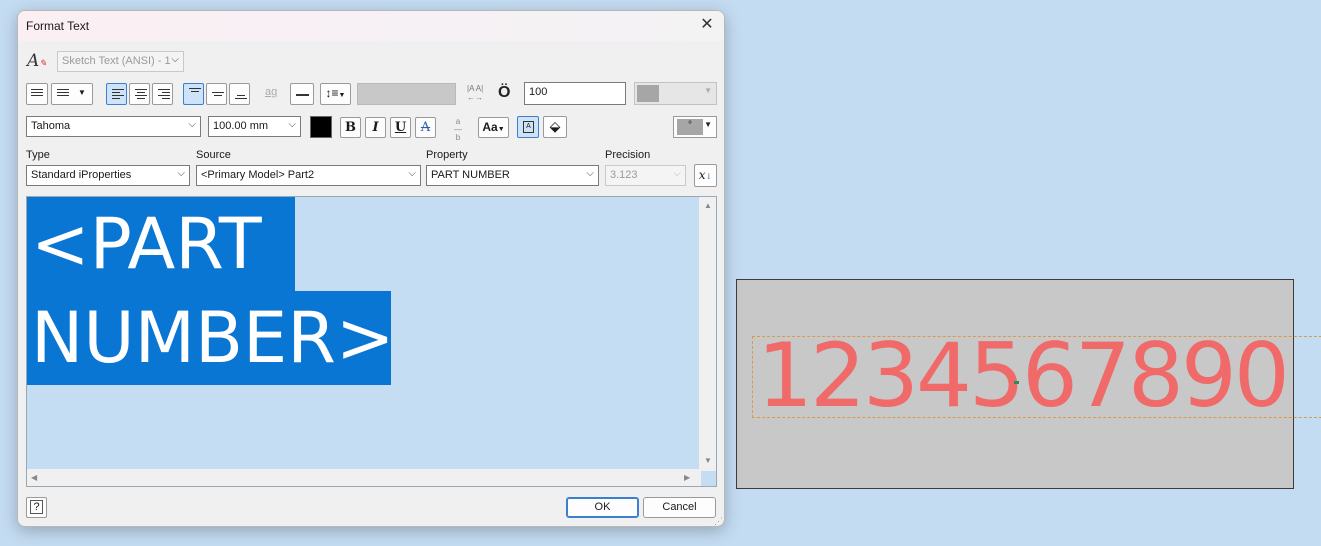  I want to click on fill-bucket-icon: ⬙, so click(555, 126).